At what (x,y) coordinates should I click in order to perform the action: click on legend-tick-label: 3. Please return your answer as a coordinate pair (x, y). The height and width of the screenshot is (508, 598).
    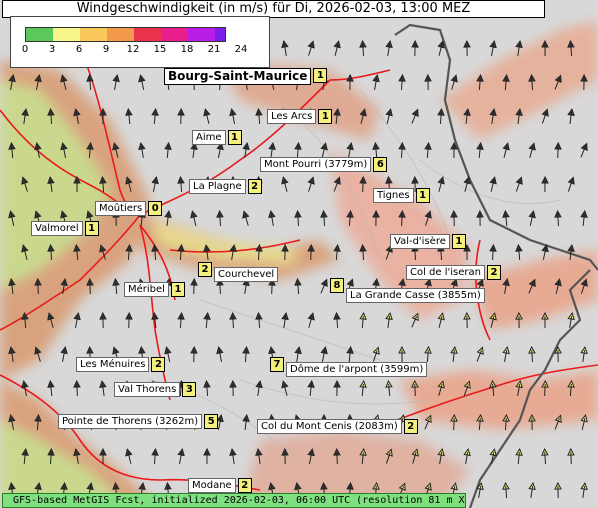
    Looking at the image, I should click on (52, 49).